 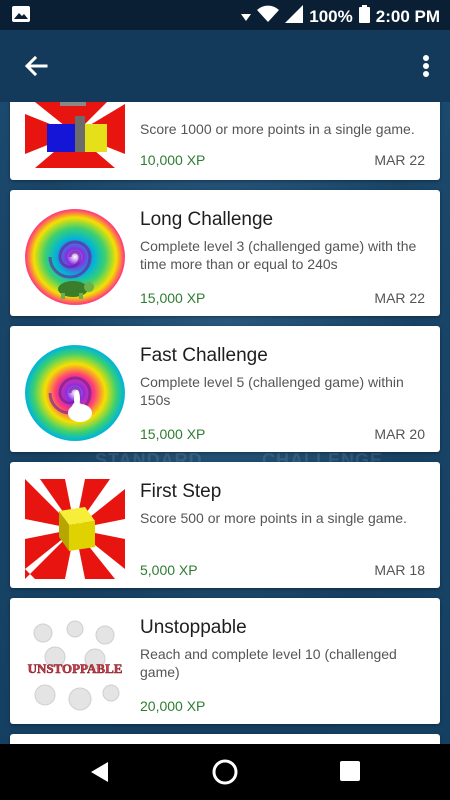 What do you see at coordinates (21, 16) in the screenshot?
I see `image-notification-icon` at bounding box center [21, 16].